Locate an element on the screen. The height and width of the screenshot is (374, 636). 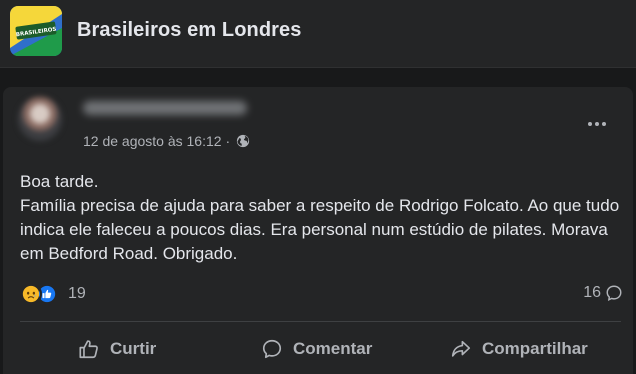
reaction-count: 19 is located at coordinates (77, 294).